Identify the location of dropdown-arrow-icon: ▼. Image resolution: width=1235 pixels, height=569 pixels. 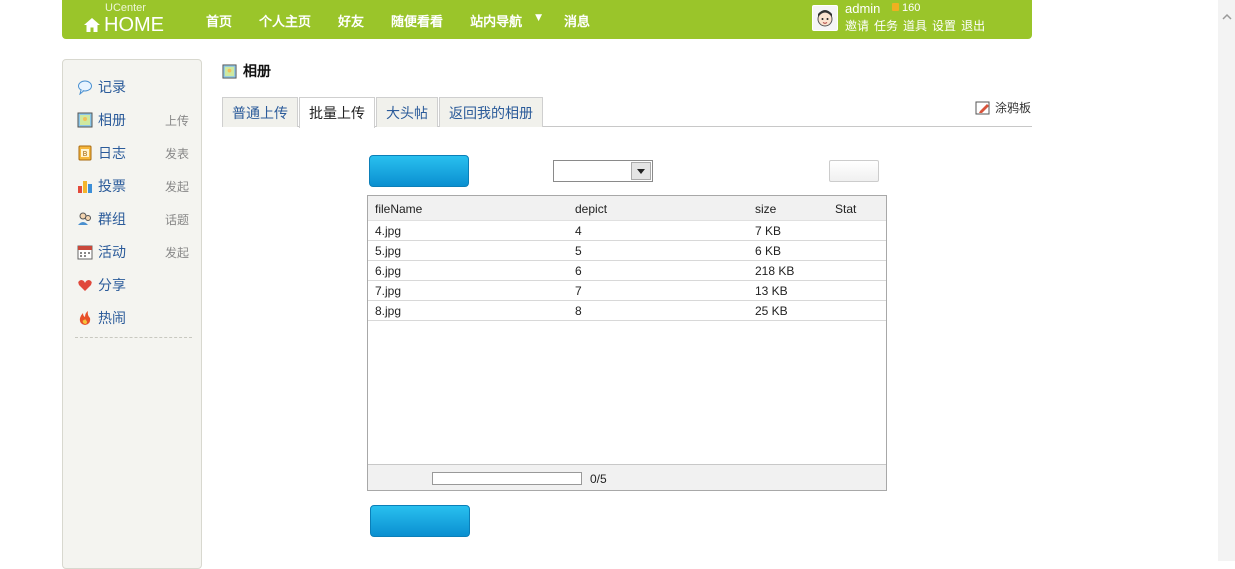
(538, 22).